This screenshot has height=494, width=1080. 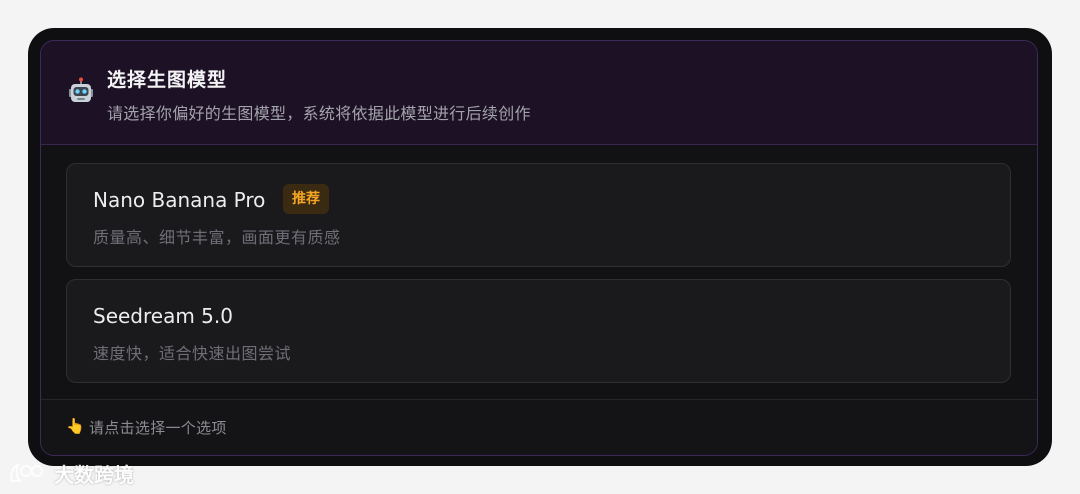 What do you see at coordinates (179, 200) in the screenshot?
I see `option-title: Nano Banana Pro` at bounding box center [179, 200].